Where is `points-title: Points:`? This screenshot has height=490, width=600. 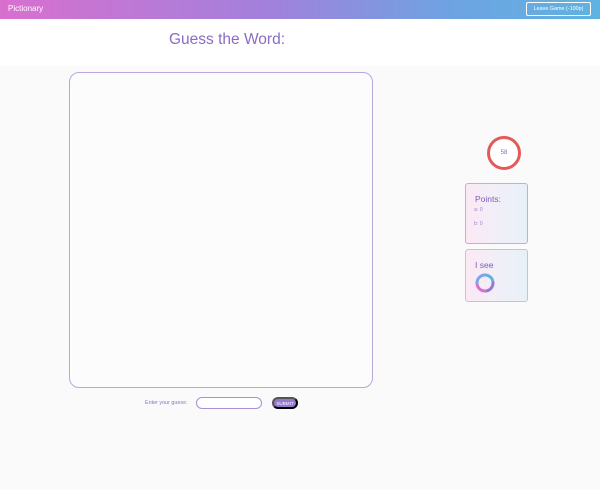 points-title: Points: is located at coordinates (488, 199).